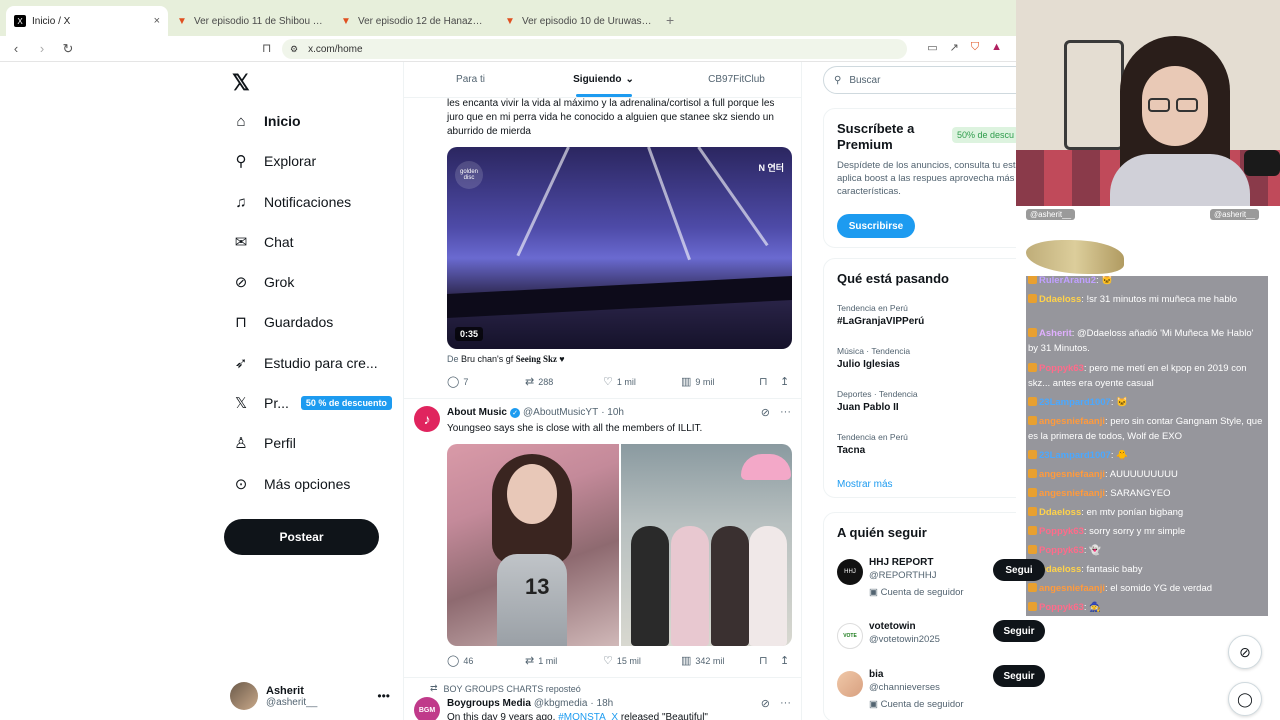 This screenshot has width=1280, height=720. Describe the element at coordinates (505, 688) in the screenshot. I see `repost-note: ⇄ BOY GROUPS CHARTS reposteó` at that location.